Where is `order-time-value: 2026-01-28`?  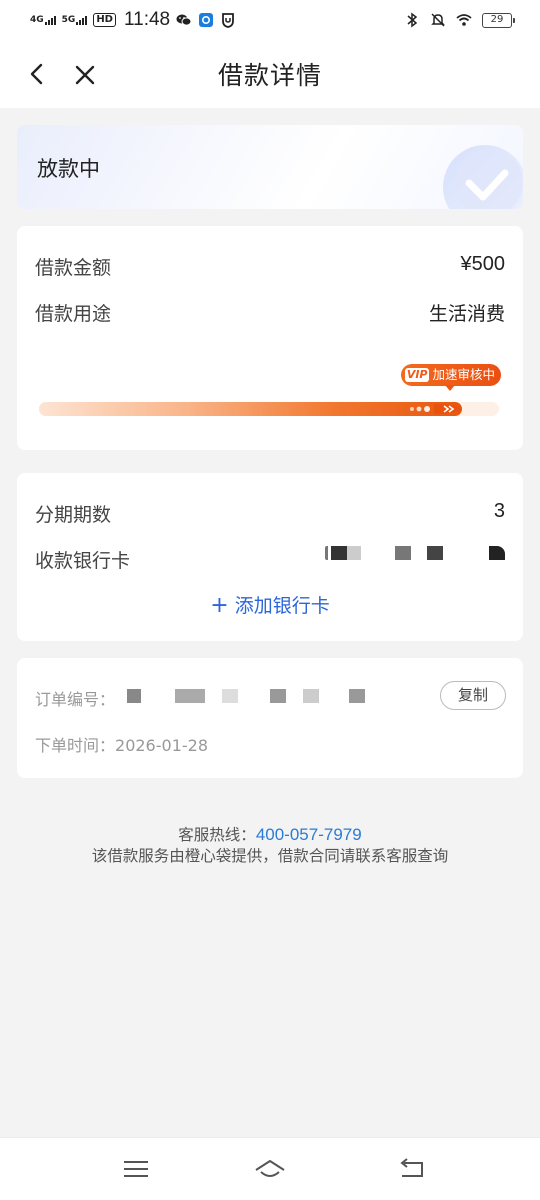 order-time-value: 2026-01-28 is located at coordinates (161, 745).